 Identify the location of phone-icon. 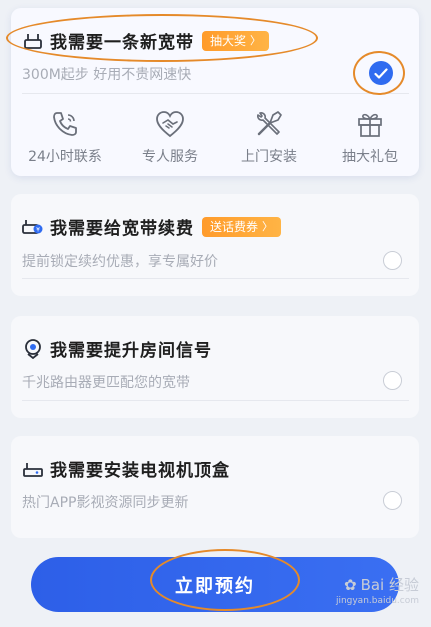
(65, 124).